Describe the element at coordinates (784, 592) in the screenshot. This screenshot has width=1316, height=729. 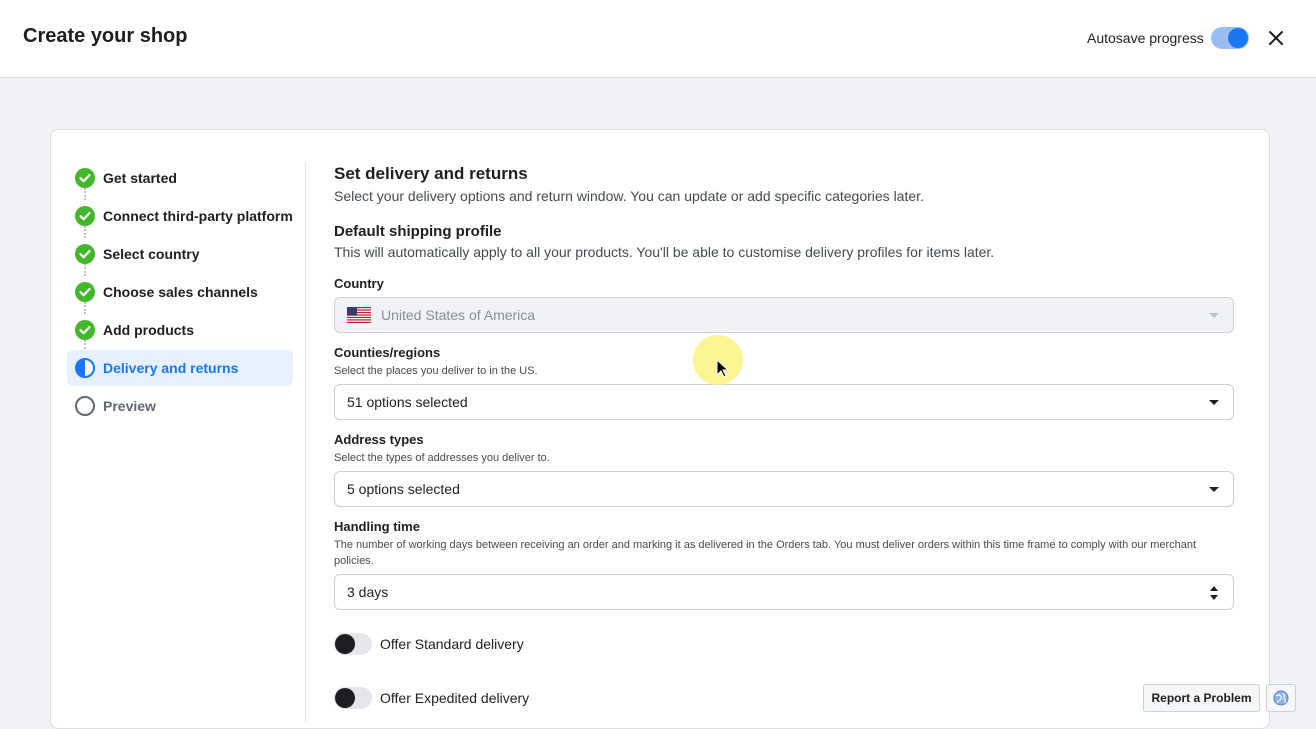
I see `handling-time-select: 3 days` at that location.